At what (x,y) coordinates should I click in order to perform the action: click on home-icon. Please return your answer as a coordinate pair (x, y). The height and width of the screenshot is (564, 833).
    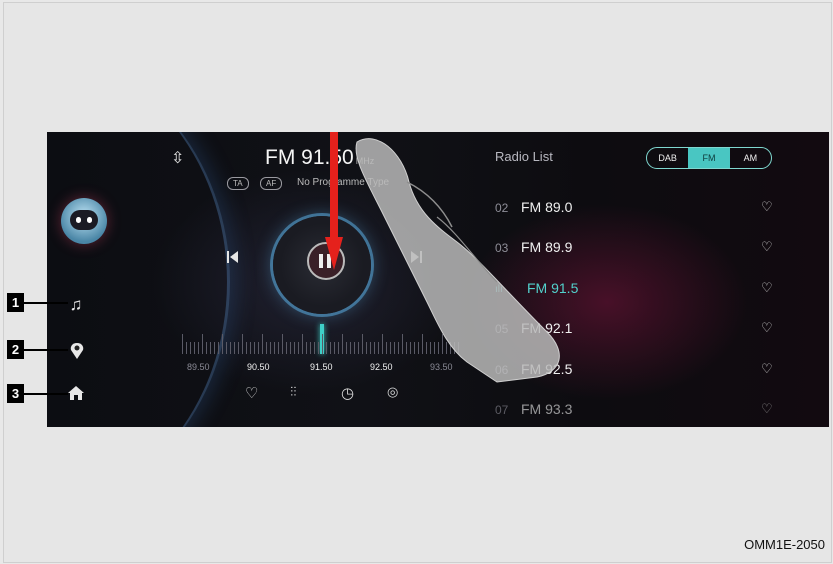
    Looking at the image, I should click on (76, 395).